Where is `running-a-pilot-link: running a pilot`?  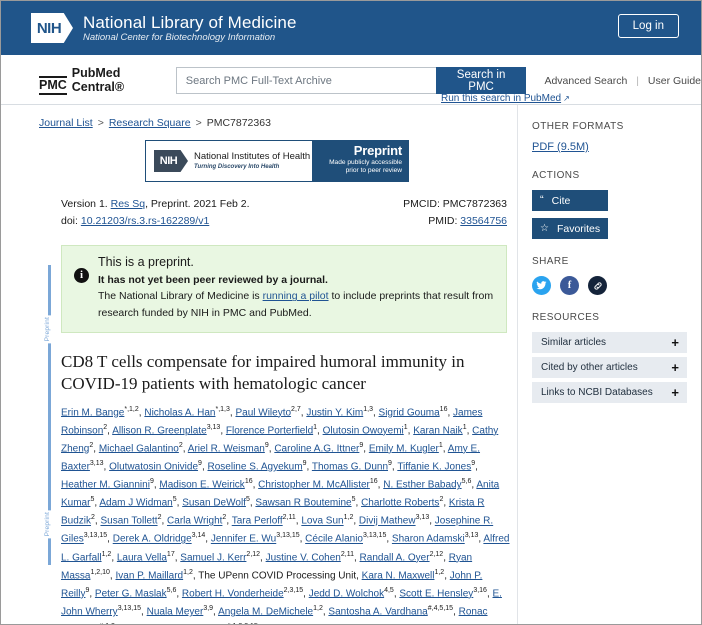 running-a-pilot-link: running a pilot is located at coordinates (296, 296).